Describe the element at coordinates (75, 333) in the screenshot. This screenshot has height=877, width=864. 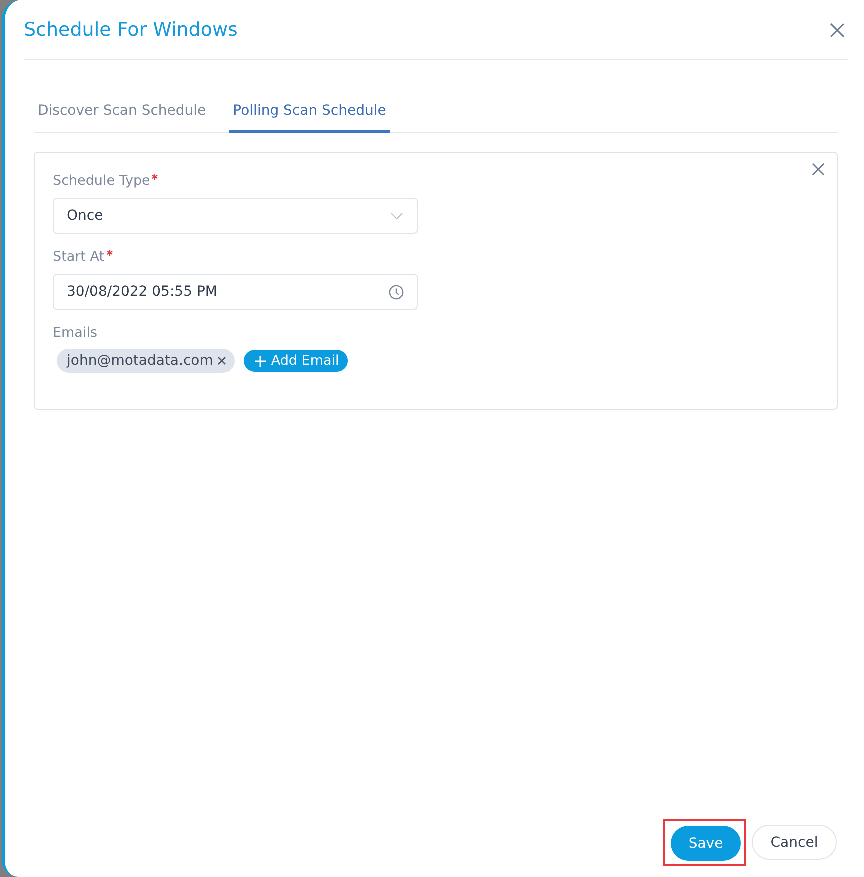
I see `field-label: Emails` at that location.